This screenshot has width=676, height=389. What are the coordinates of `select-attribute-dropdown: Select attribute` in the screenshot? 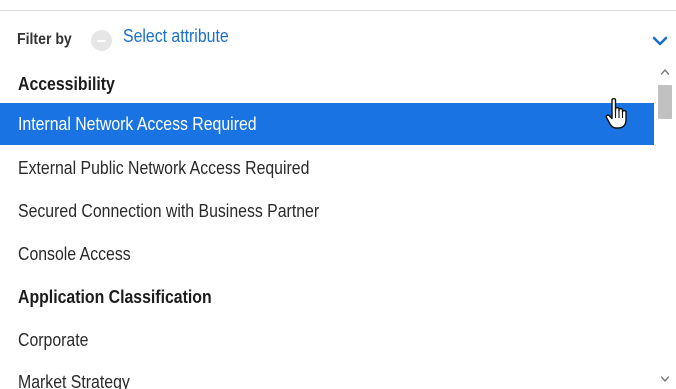 It's located at (176, 39).